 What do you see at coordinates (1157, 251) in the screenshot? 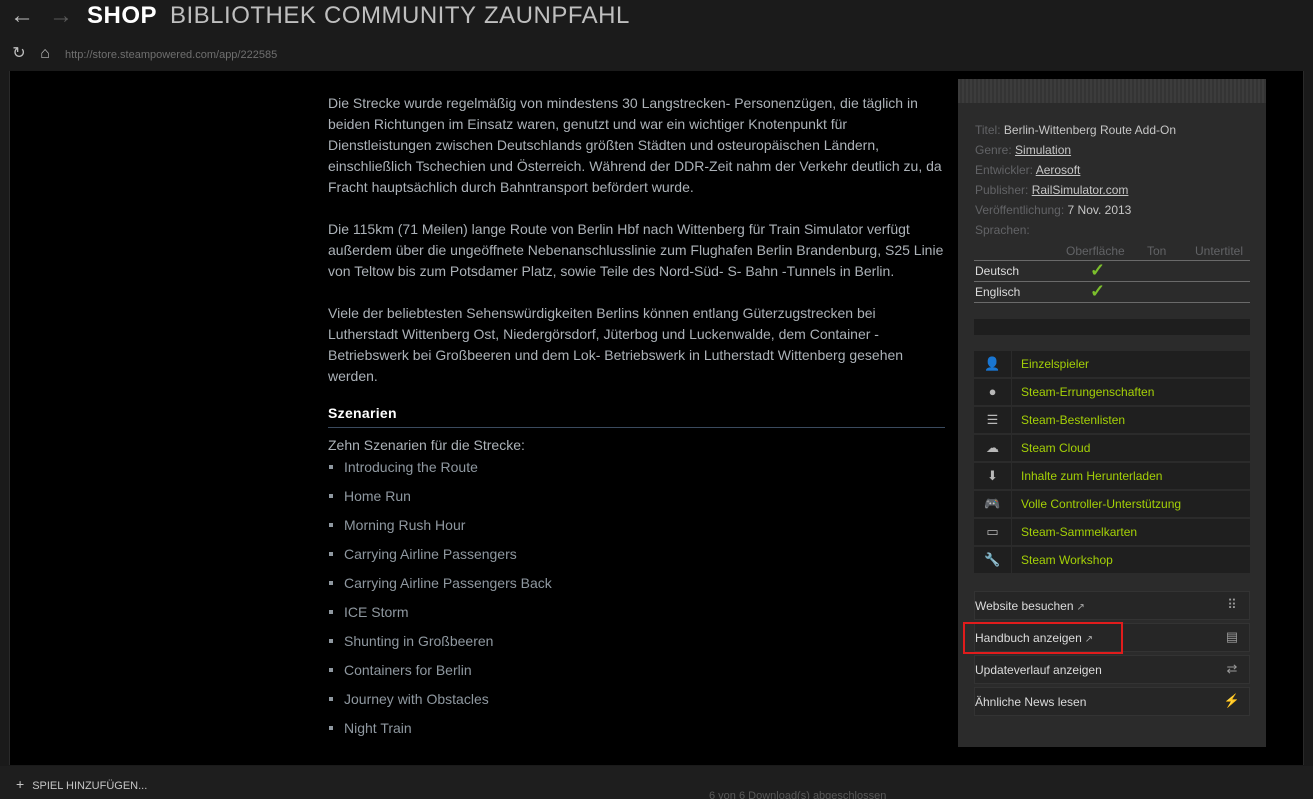
I see `lang-header-audio: Ton` at bounding box center [1157, 251].